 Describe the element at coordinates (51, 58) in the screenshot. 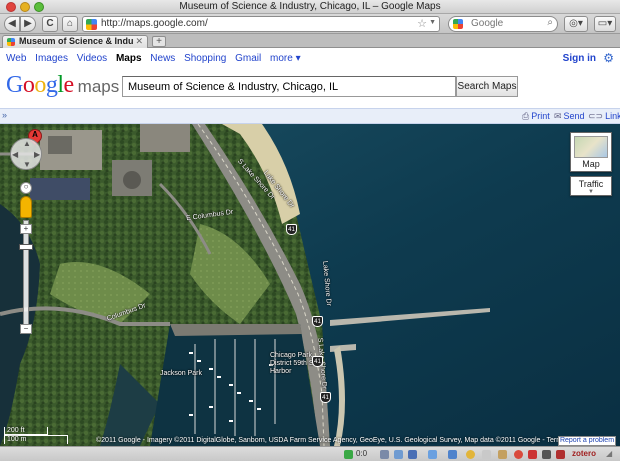

I see `nav-link-images: Images` at that location.